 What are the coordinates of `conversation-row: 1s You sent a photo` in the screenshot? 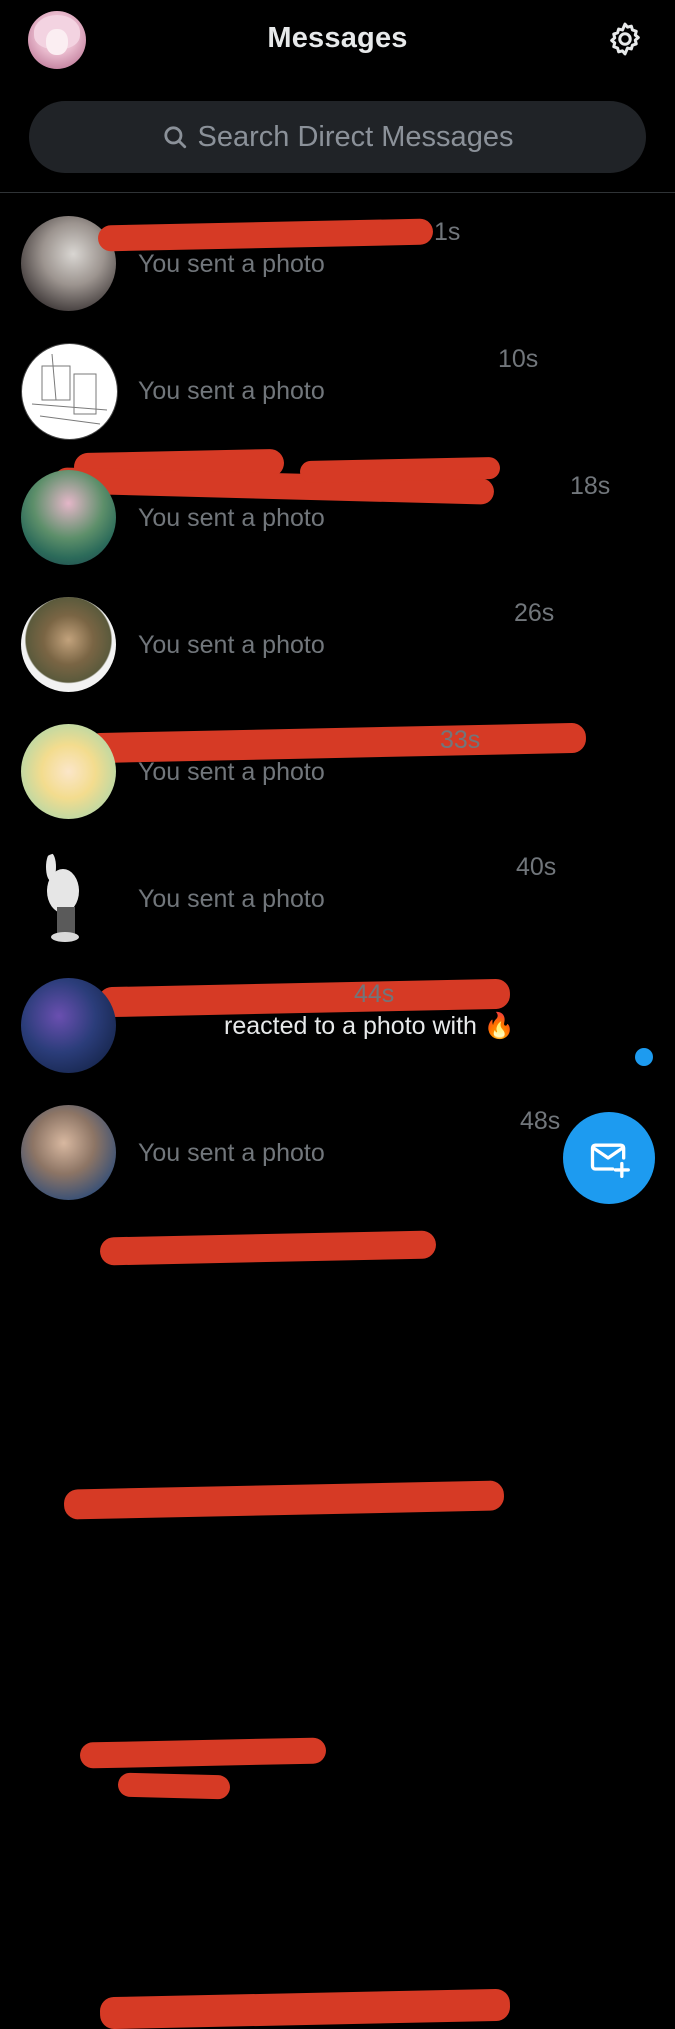 It's located at (337, 263).